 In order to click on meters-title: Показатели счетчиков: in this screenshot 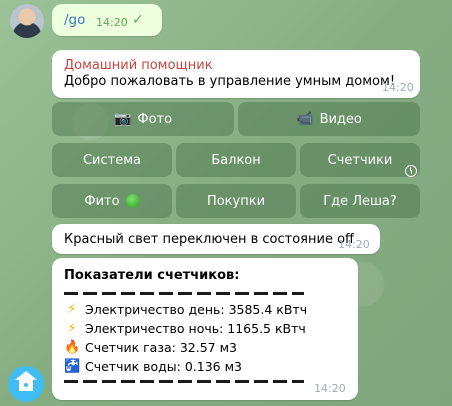, I will do `click(152, 275)`.